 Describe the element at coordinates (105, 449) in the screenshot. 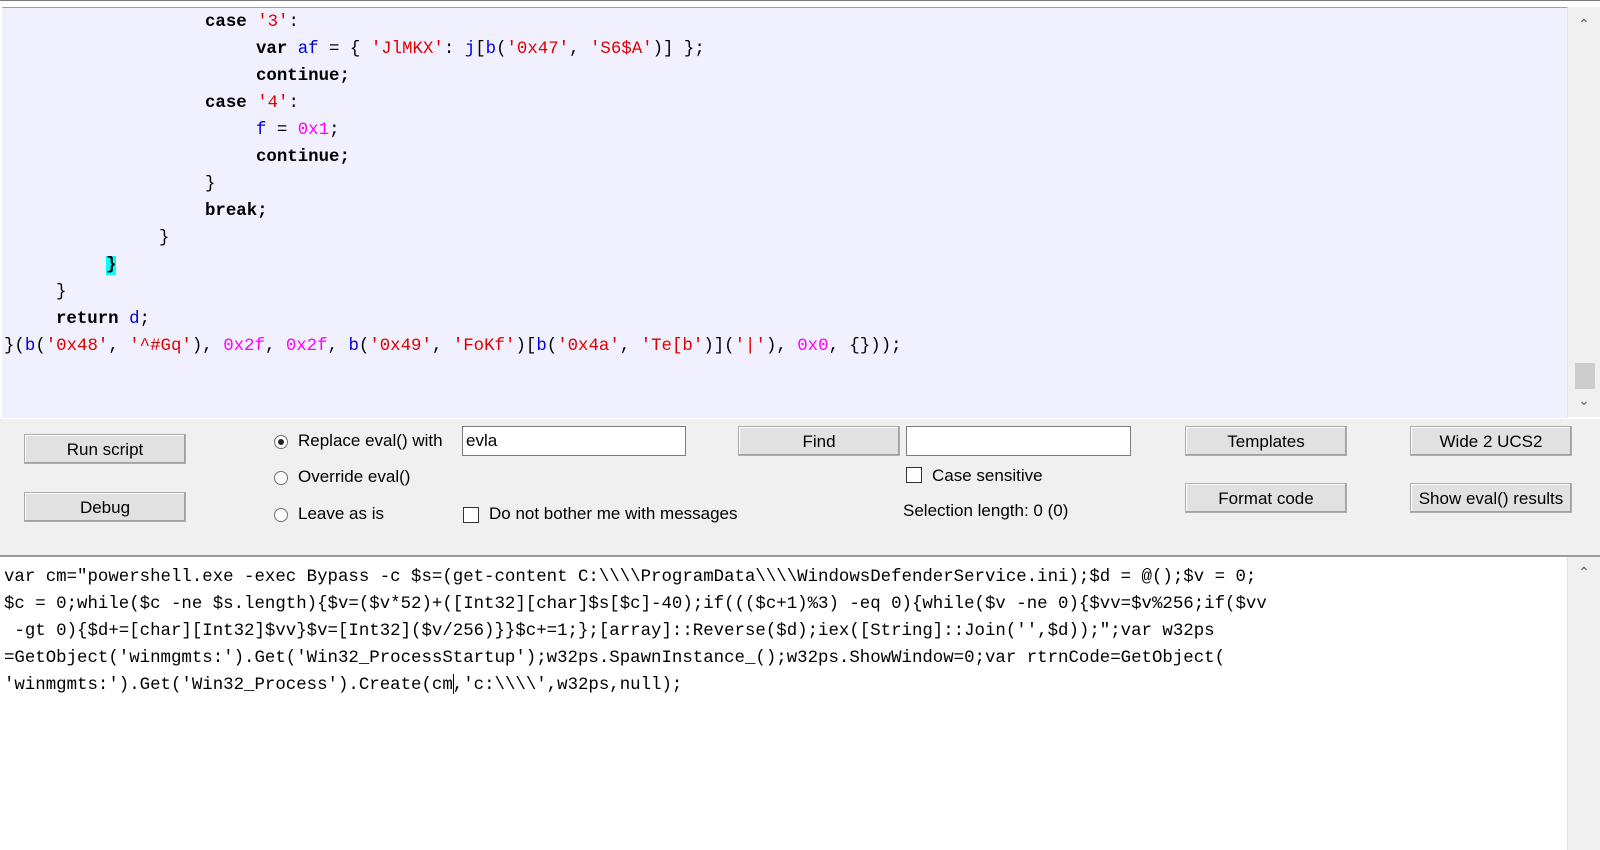

I see `run-script-button: Run script` at that location.